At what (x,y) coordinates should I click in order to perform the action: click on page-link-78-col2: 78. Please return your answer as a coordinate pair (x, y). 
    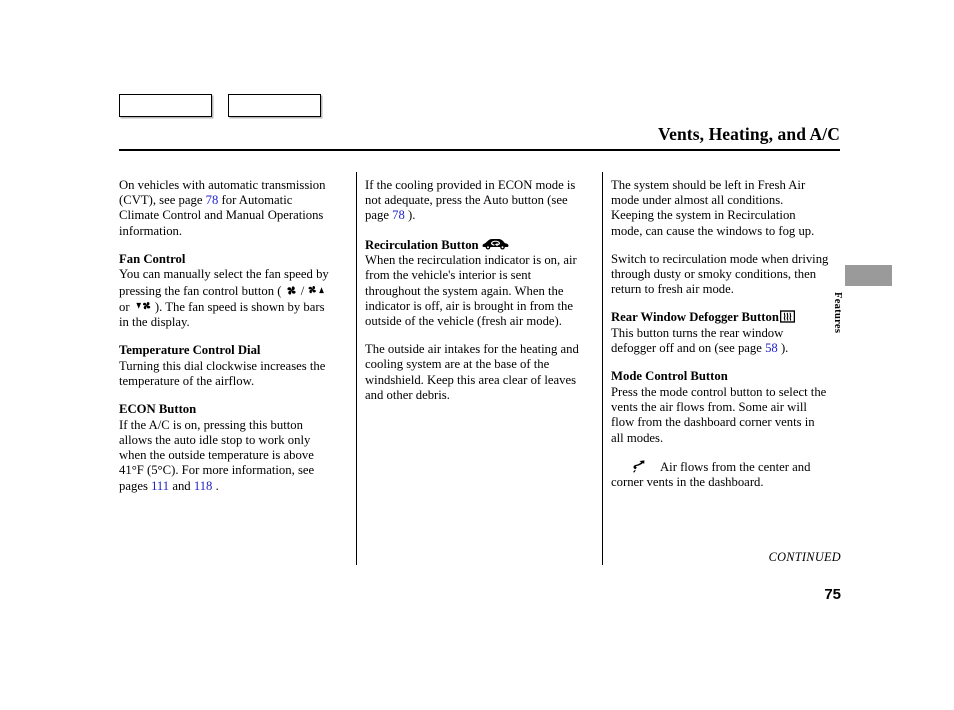
    Looking at the image, I should click on (398, 215).